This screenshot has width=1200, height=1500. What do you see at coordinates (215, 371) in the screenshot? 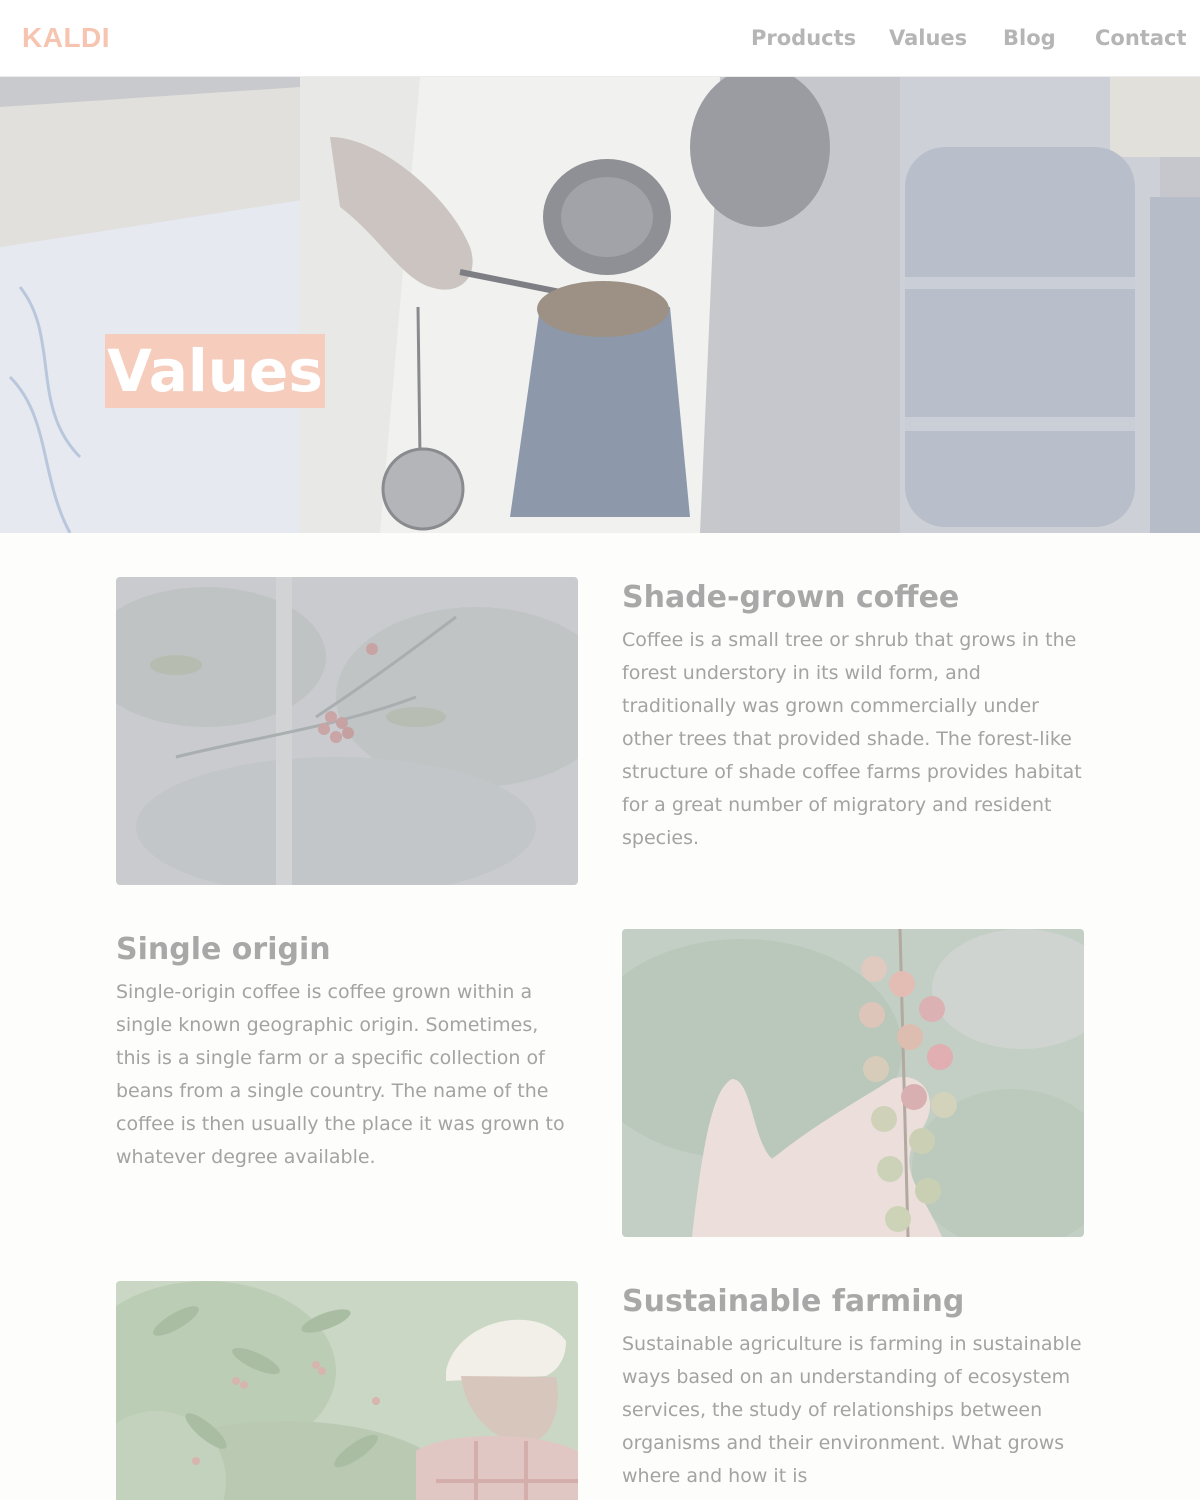
I see `page-title: Values` at bounding box center [215, 371].